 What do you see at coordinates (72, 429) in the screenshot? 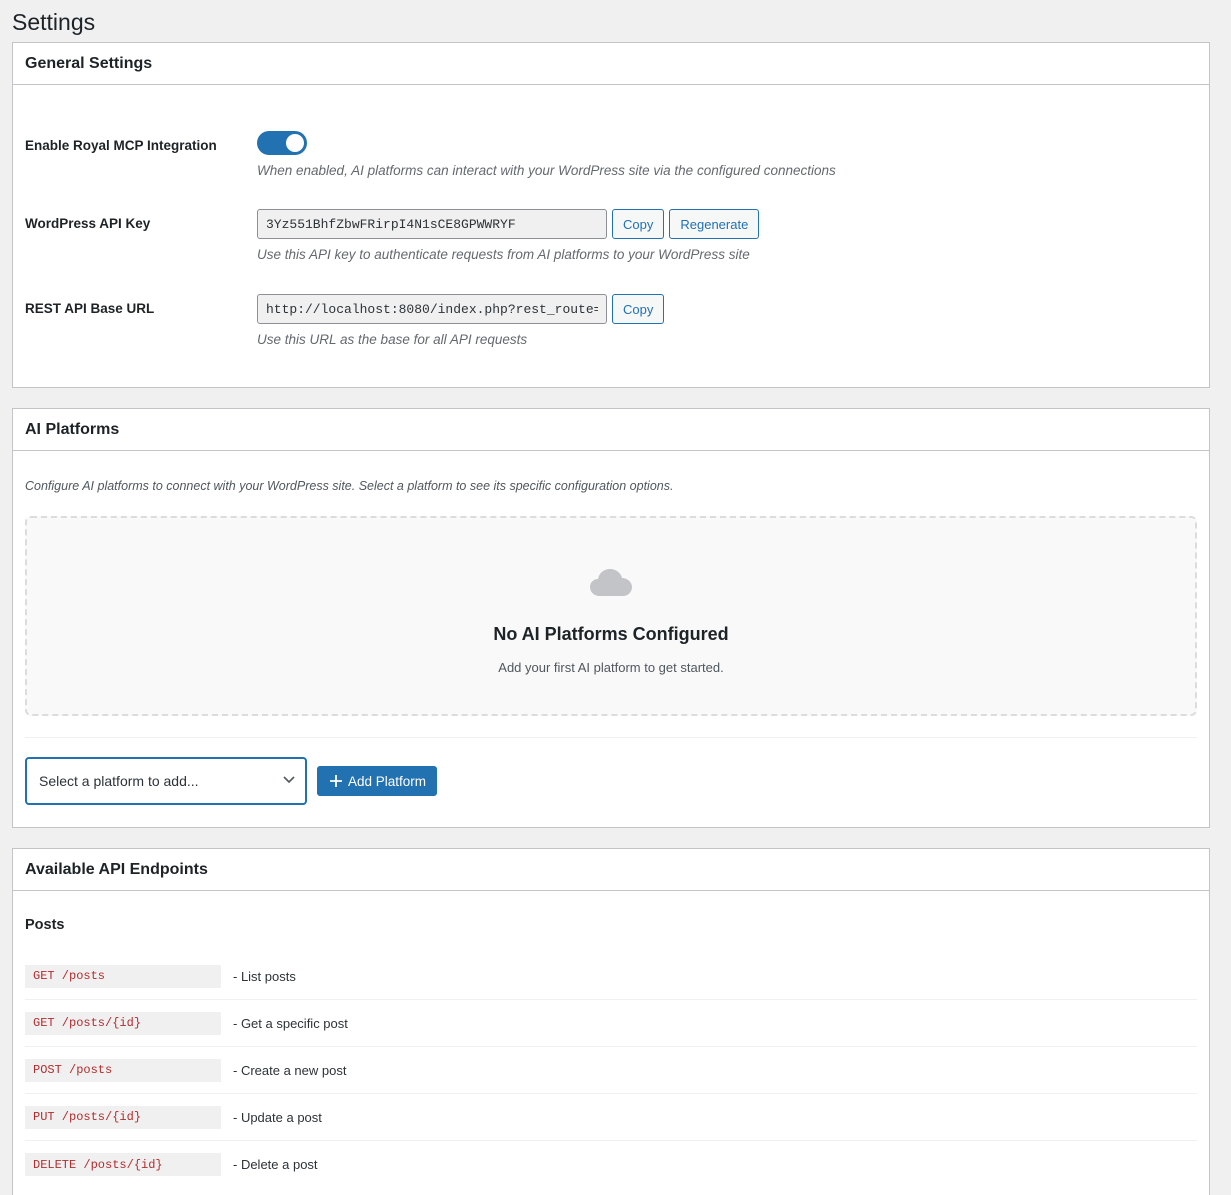
I see `ai-platforms-heading: AI Platforms` at bounding box center [72, 429].